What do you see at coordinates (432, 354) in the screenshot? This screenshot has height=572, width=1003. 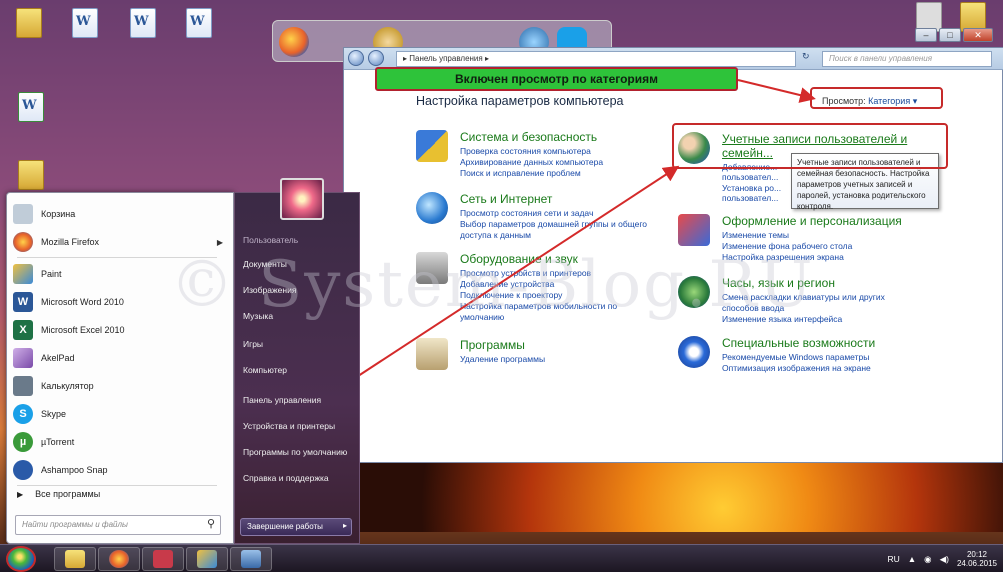 I see `programs-icon` at bounding box center [432, 354].